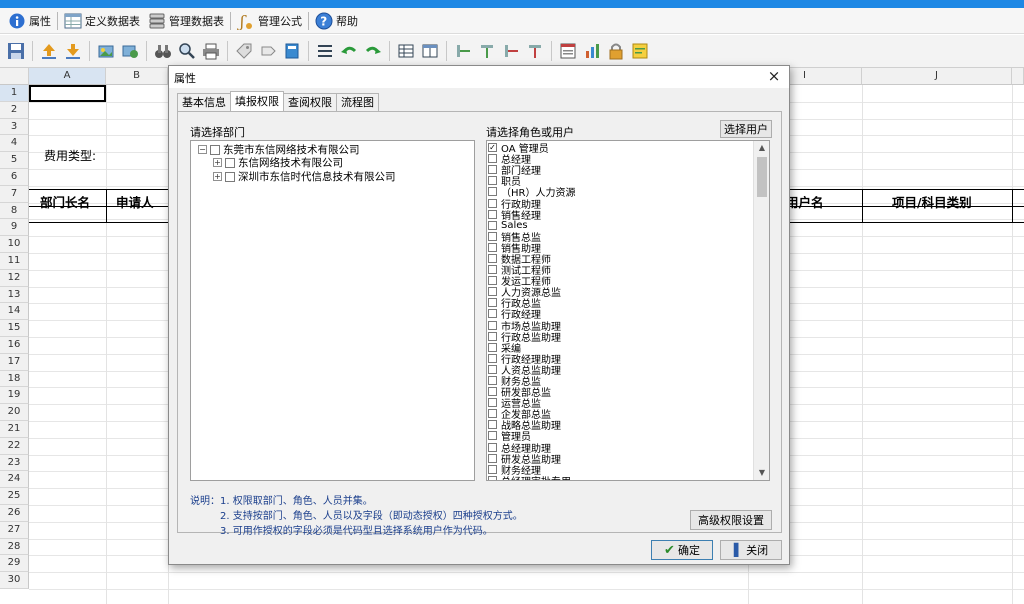  Describe the element at coordinates (202, 149) in the screenshot. I see `collapse-icon: −` at that location.